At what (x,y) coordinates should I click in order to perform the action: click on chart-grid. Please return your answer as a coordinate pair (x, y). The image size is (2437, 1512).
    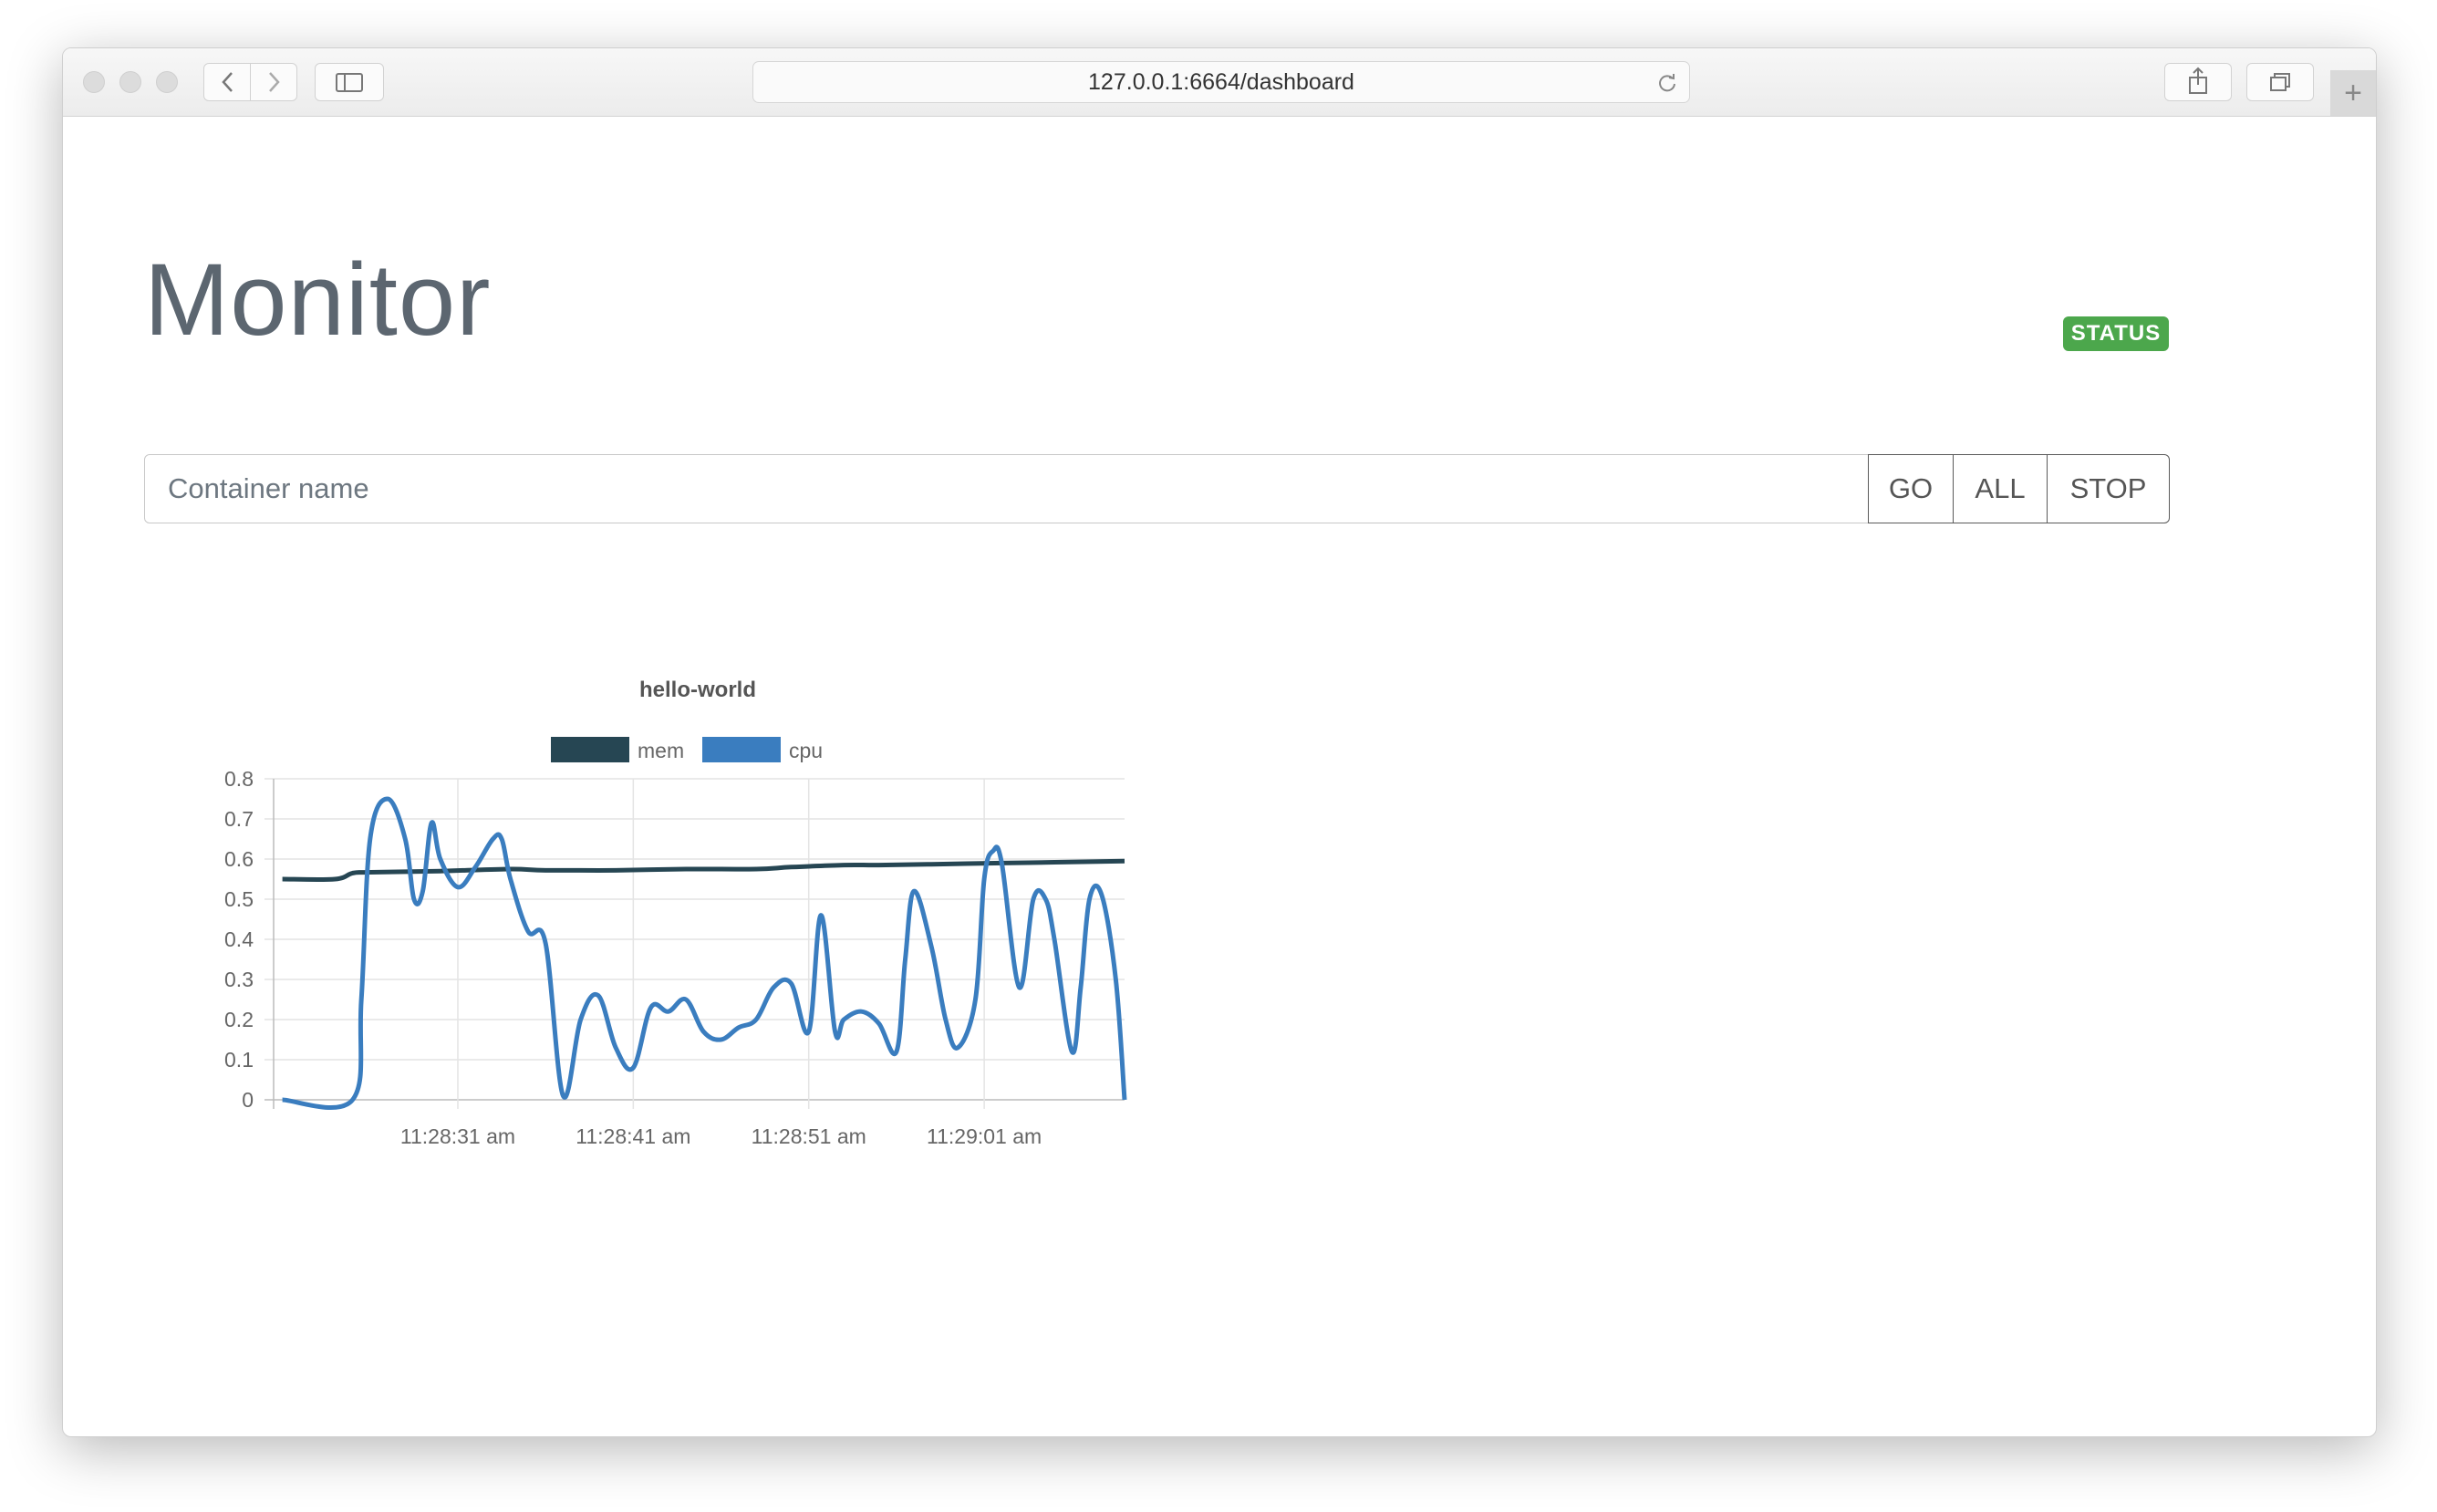
    Looking at the image, I should click on (695, 943).